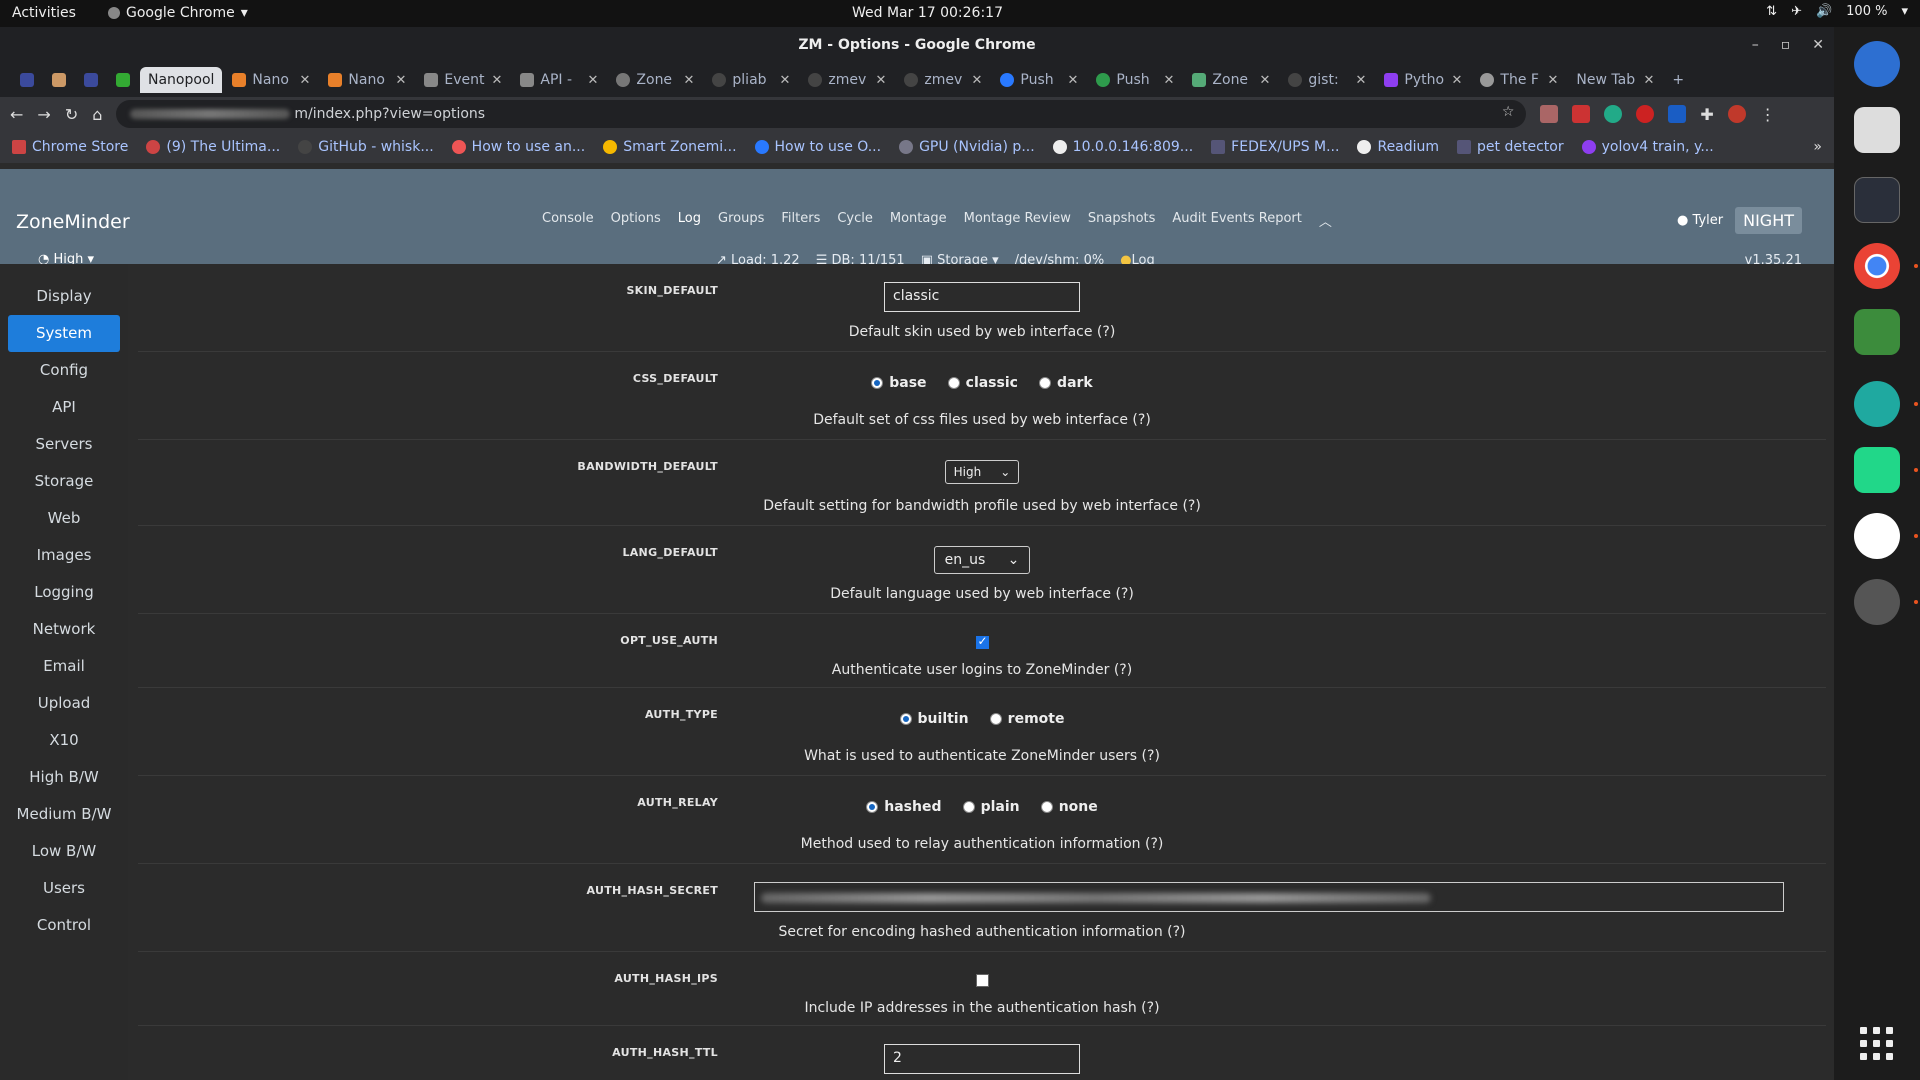  I want to click on skin-default-input: classic, so click(982, 297).